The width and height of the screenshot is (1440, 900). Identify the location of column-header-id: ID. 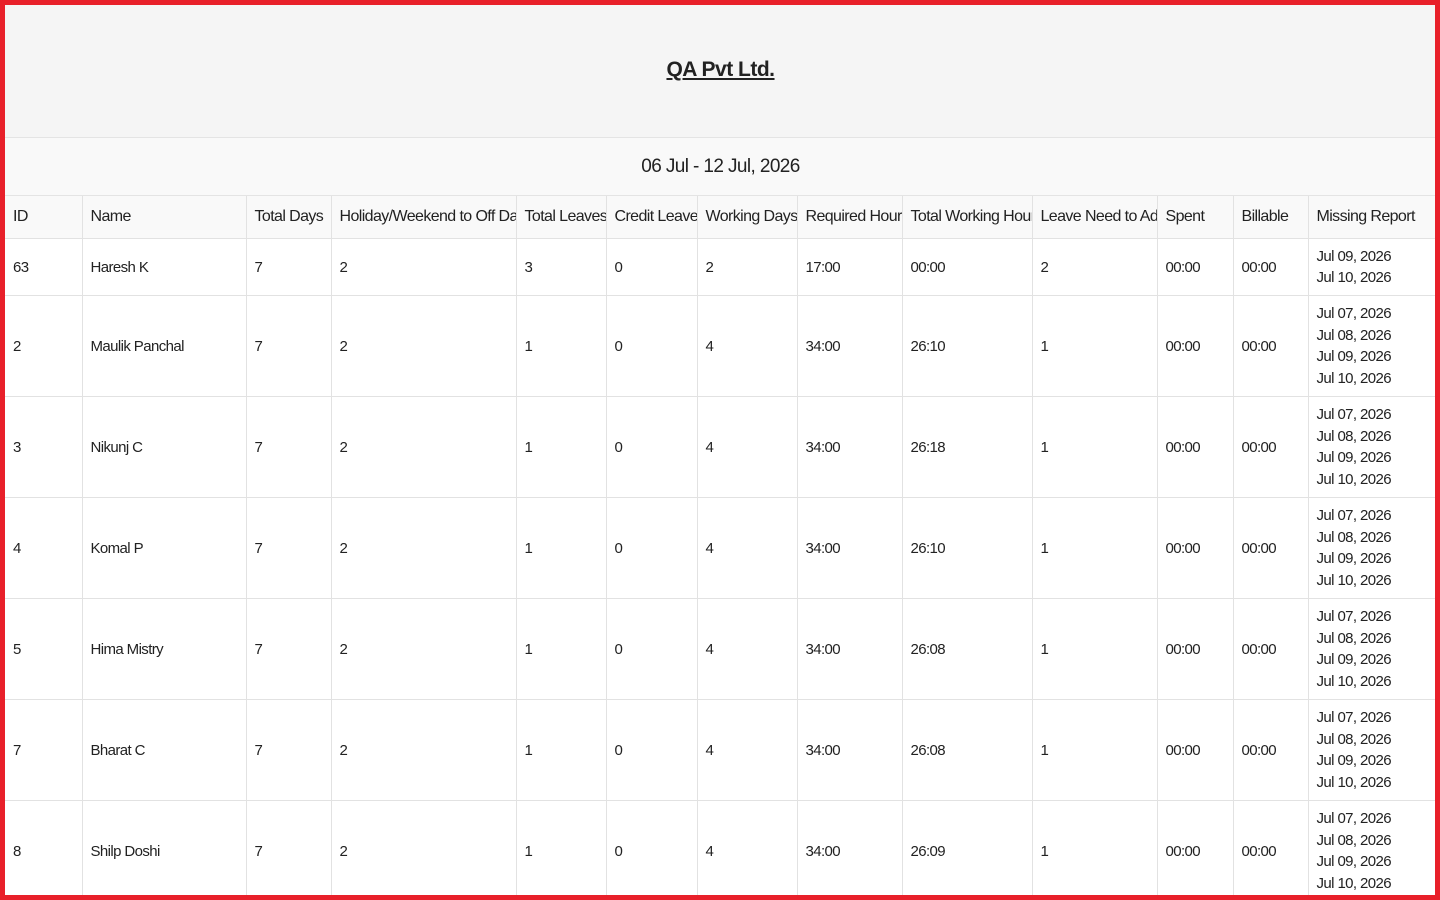
(44, 217).